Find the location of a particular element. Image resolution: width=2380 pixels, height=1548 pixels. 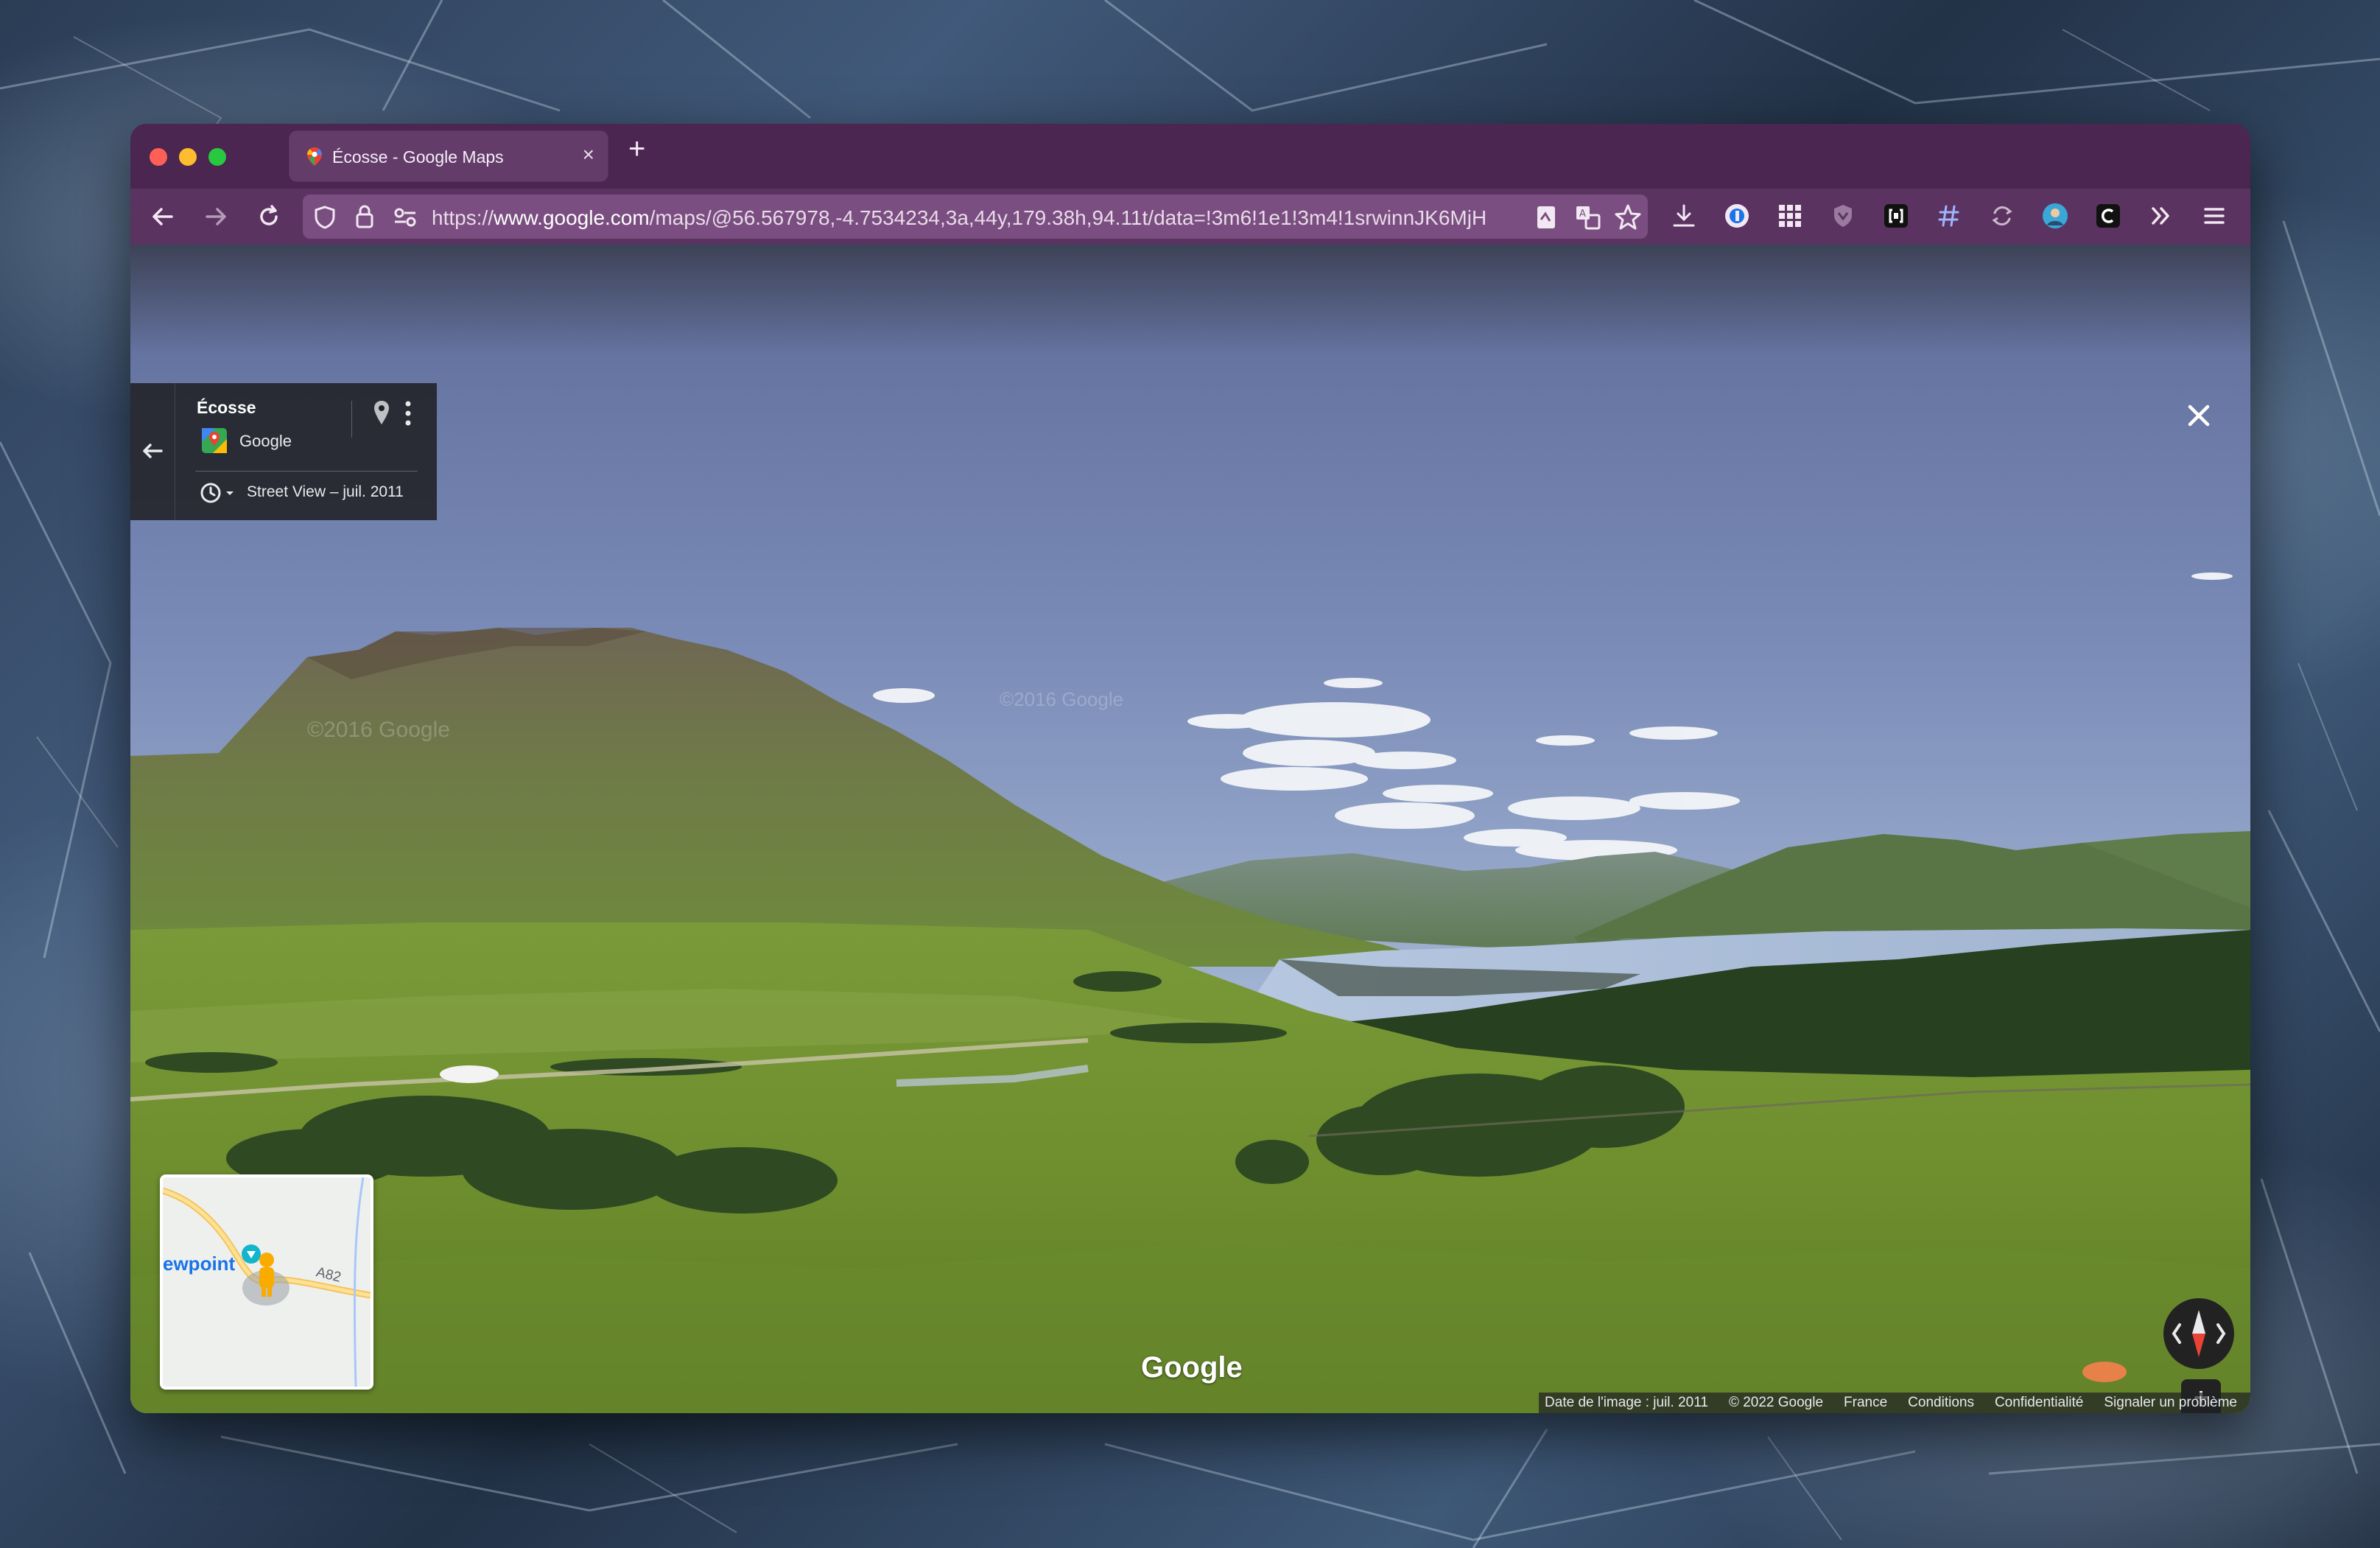

tab-strip: Écosse - Google Maps × + is located at coordinates (1190, 156).